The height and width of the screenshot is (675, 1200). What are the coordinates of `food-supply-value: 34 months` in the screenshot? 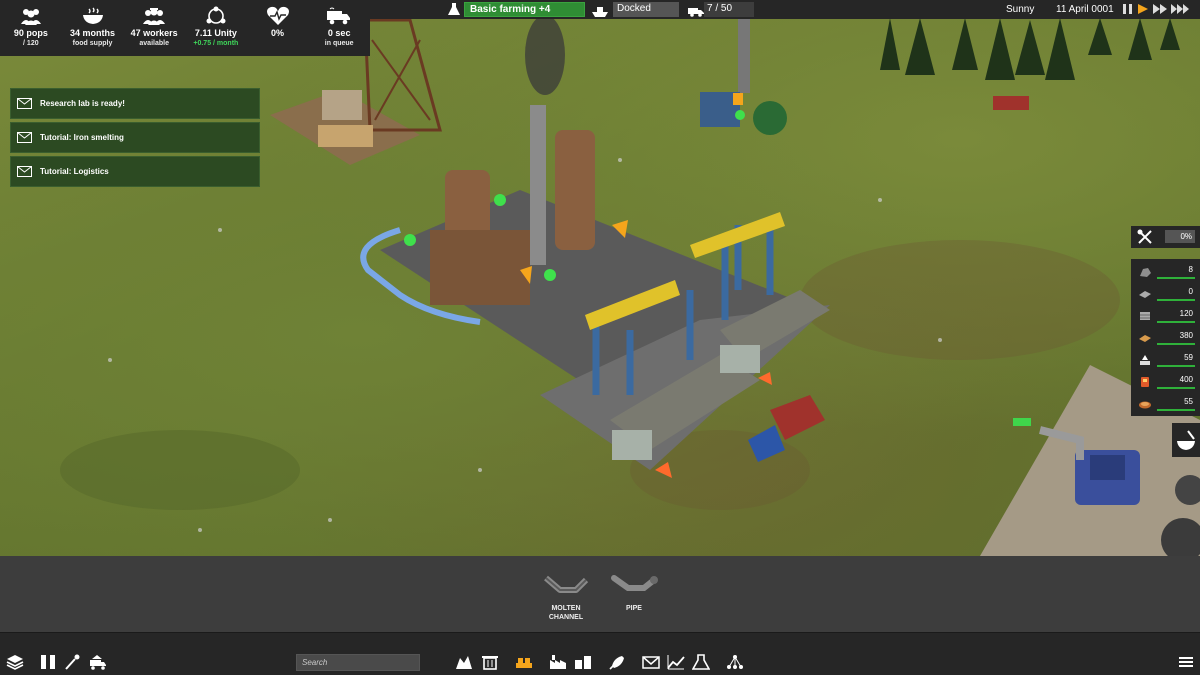 It's located at (93, 33).